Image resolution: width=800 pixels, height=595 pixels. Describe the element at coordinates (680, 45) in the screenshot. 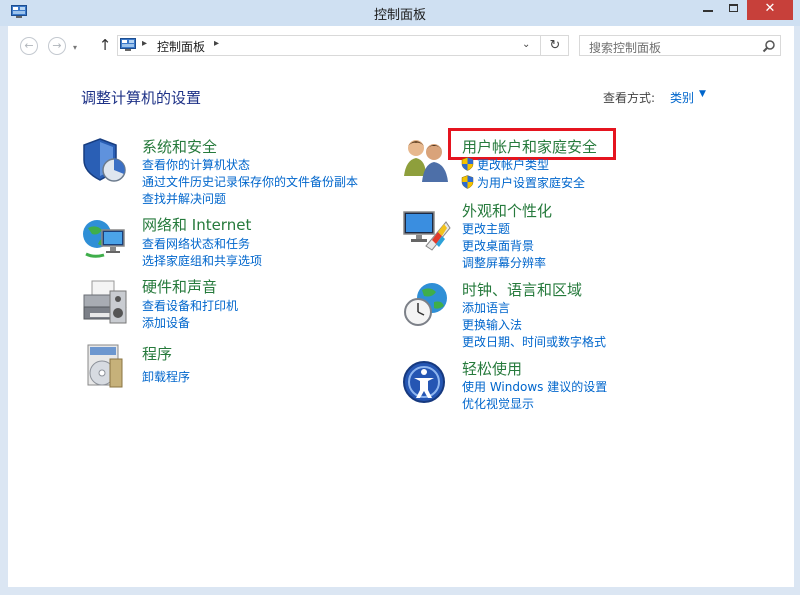

I see `search-input: 搜索控制面板` at that location.